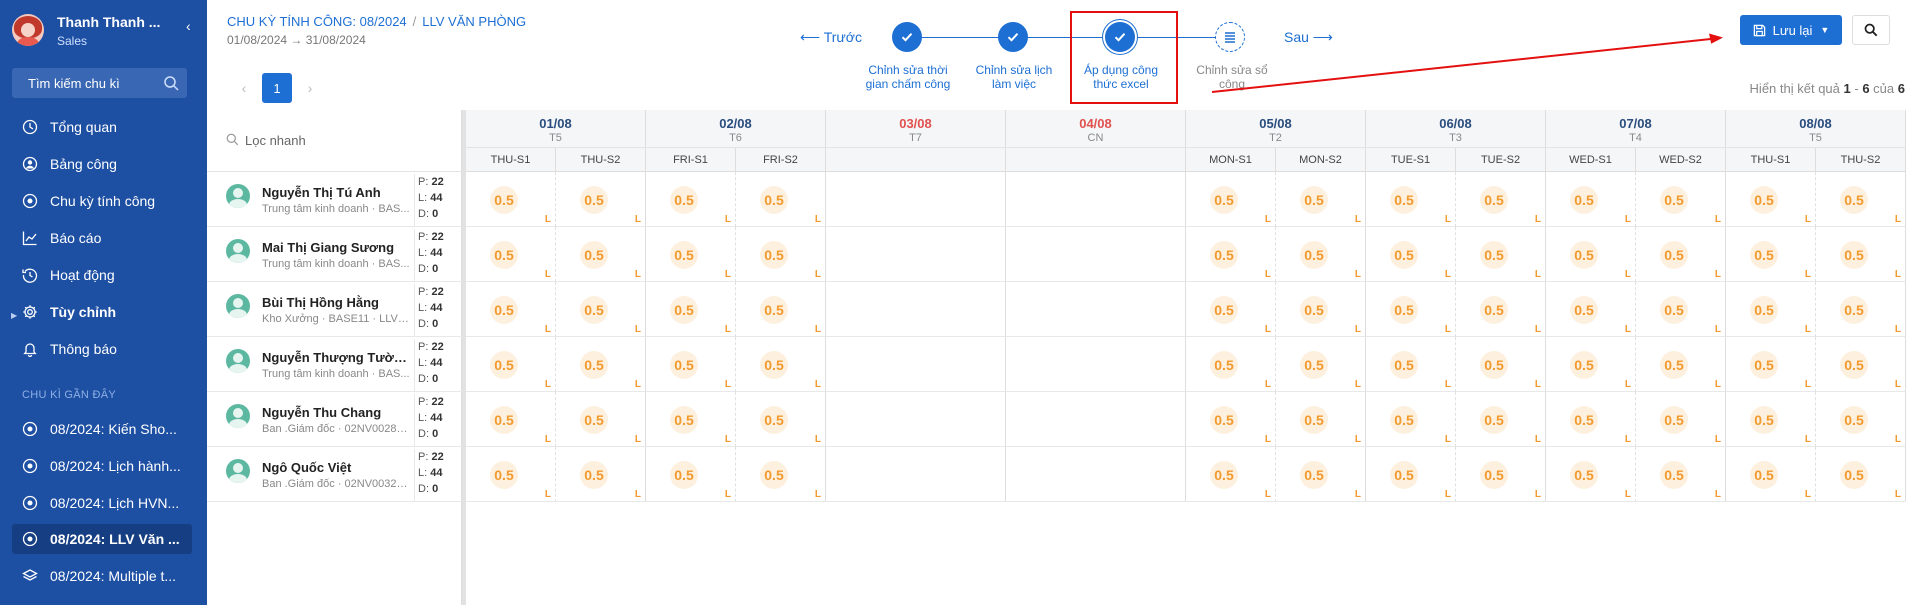 Image resolution: width=1908 pixels, height=605 pixels. What do you see at coordinates (107, 32) in the screenshot?
I see `user-profile: Thanh Thanh ... Sales` at bounding box center [107, 32].